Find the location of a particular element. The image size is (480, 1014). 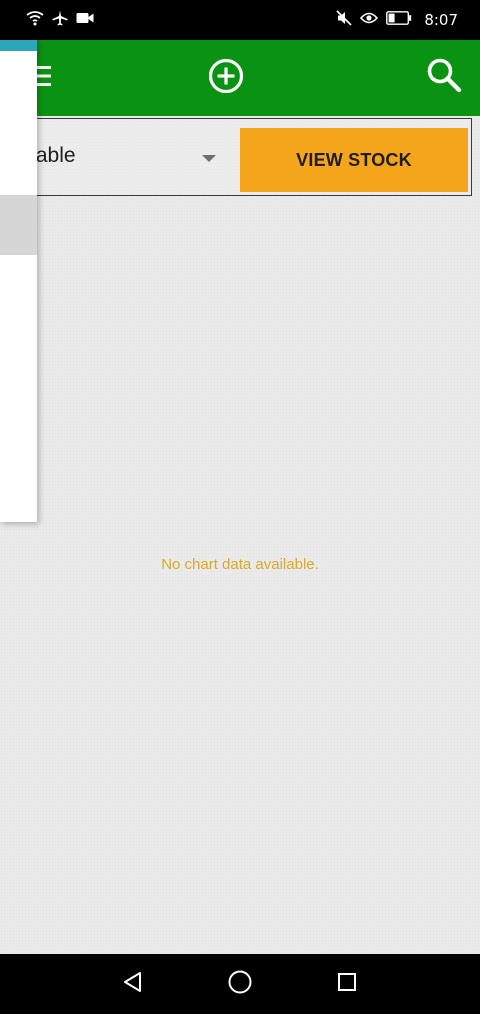

search-icon is located at coordinates (444, 77).